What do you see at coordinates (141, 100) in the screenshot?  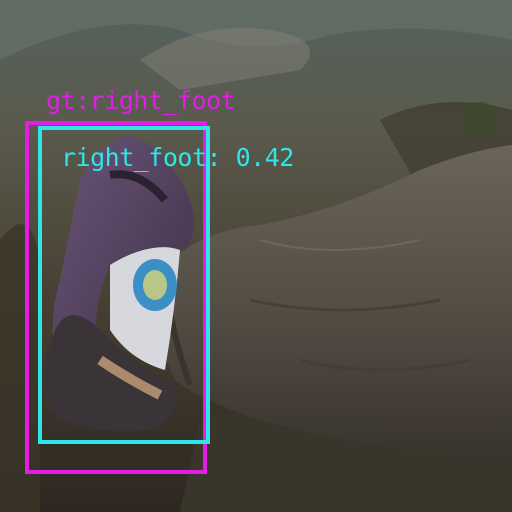 I see `ground-truth-label: gt:right_foot` at bounding box center [141, 100].